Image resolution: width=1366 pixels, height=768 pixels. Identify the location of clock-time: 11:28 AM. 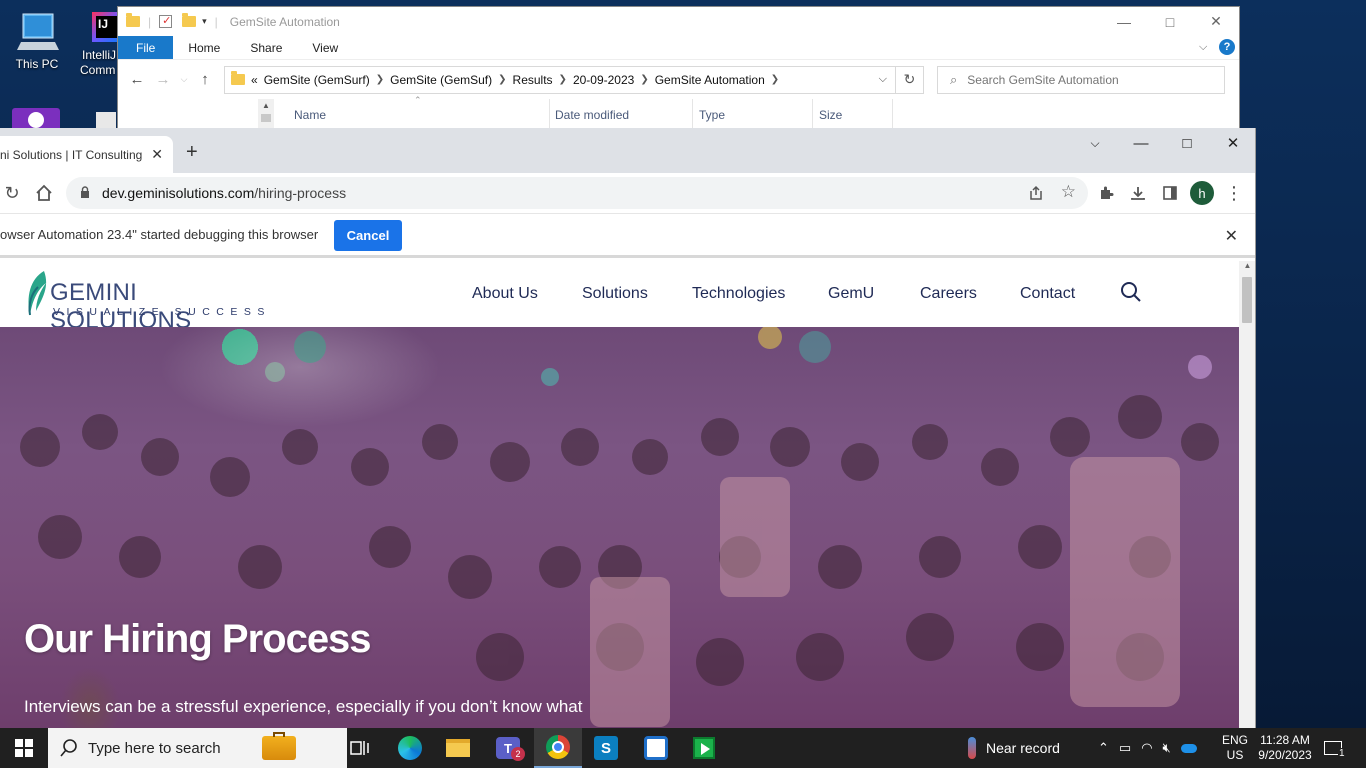
(1285, 740).